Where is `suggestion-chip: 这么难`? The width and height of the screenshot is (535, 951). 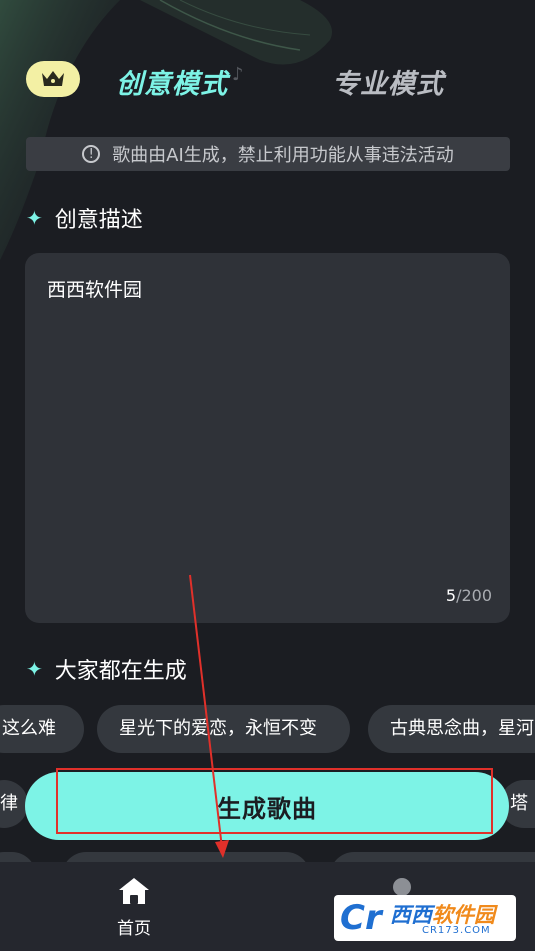 suggestion-chip: 这么难 is located at coordinates (42, 729).